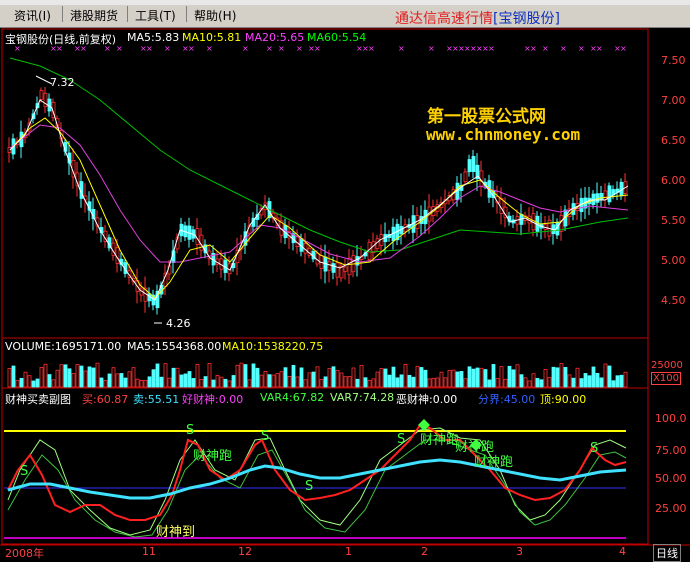  I want to click on indicator-bad: 恶财神:0.00, so click(427, 399).